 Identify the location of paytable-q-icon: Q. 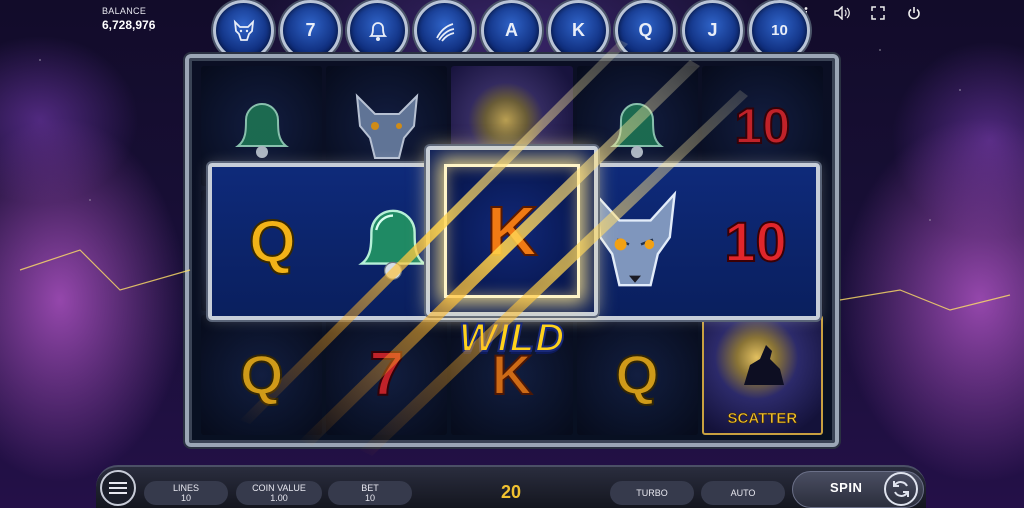
(645, 30).